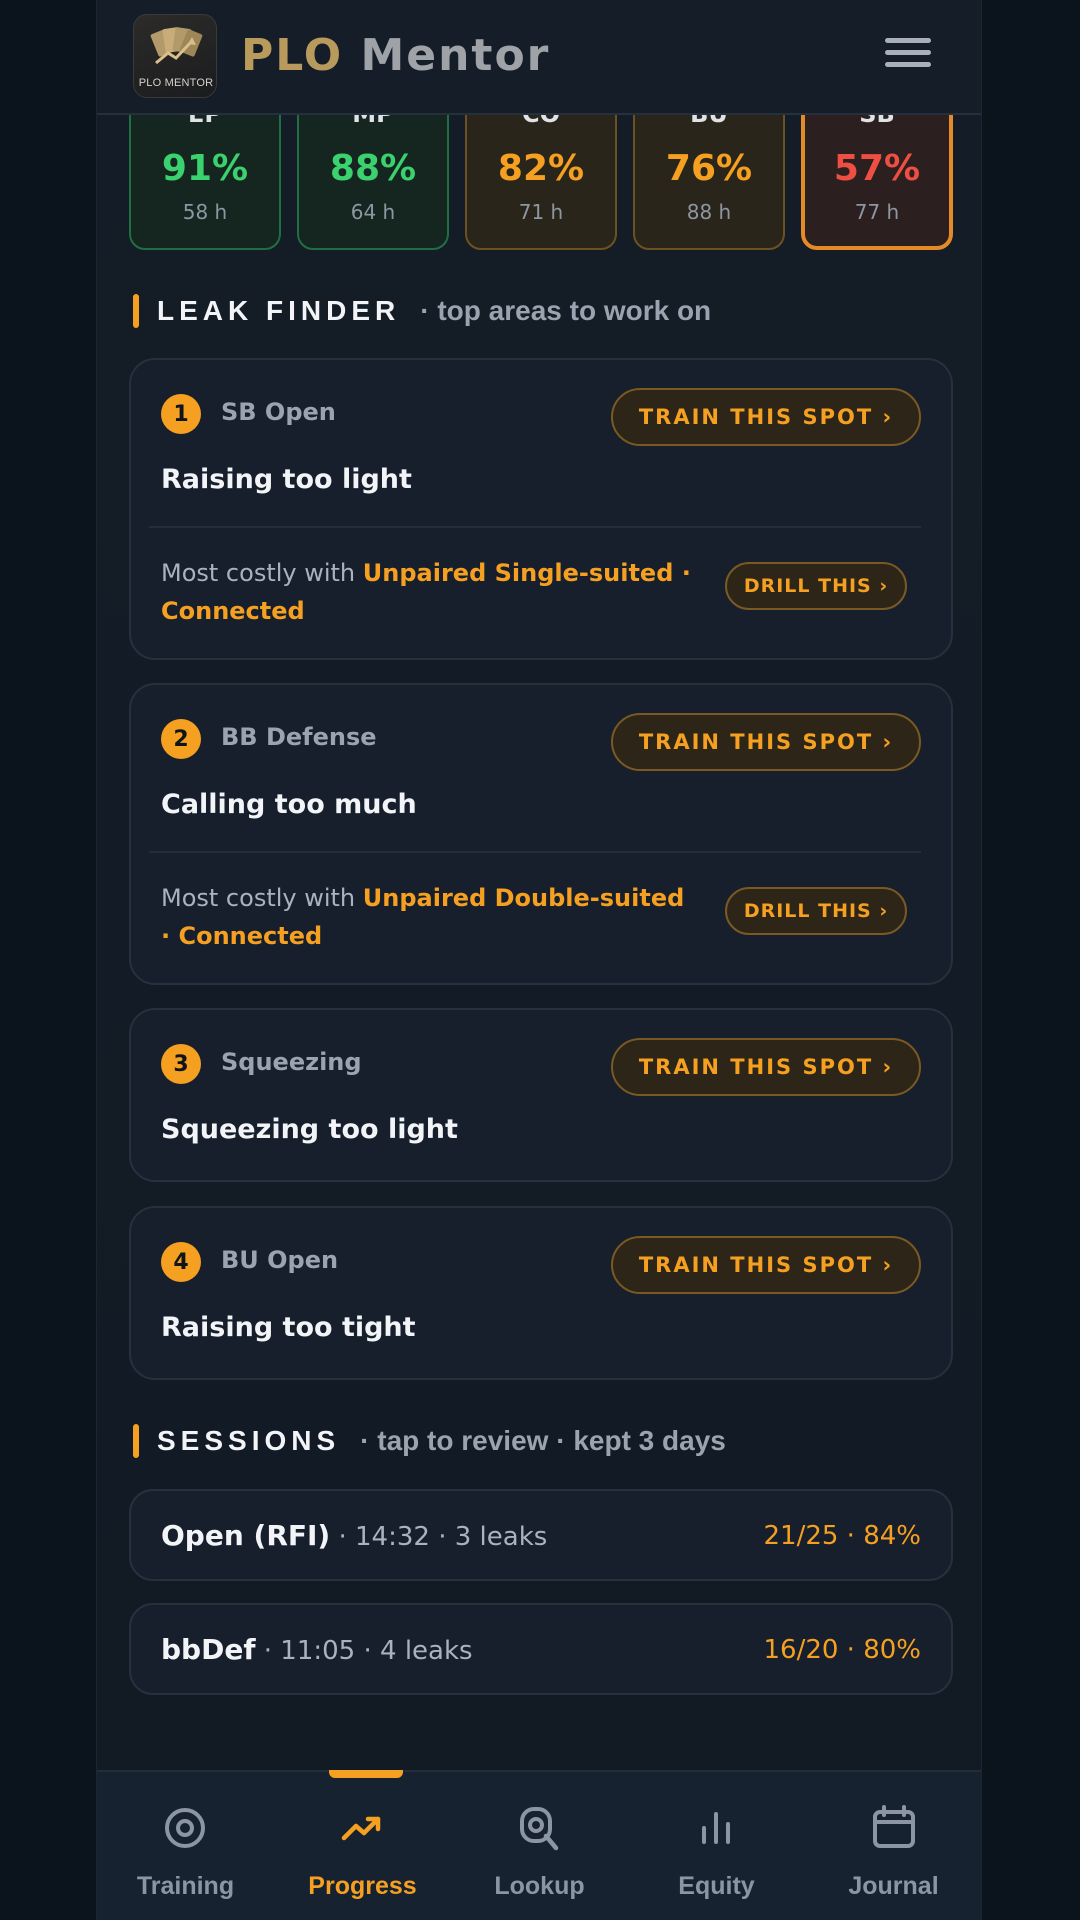 Image resolution: width=1080 pixels, height=1920 pixels. Describe the element at coordinates (205, 212) in the screenshot. I see `position-hands: 58 h` at that location.